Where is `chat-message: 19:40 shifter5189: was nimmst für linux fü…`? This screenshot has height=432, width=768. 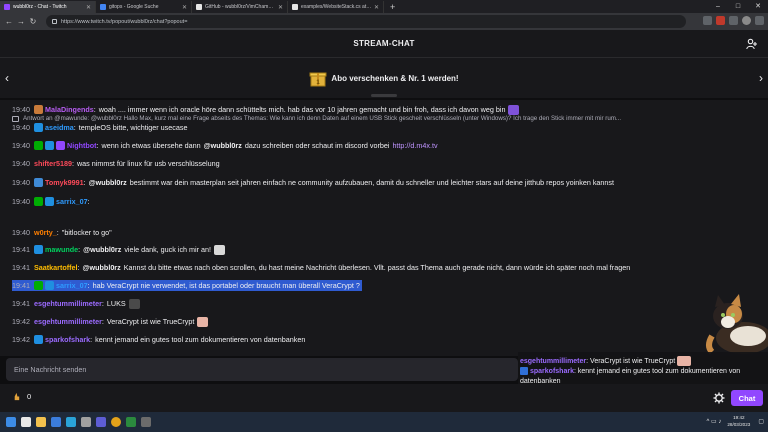 chat-message: 19:40 shifter5189: was nimmst für linux fü… is located at coordinates (387, 163).